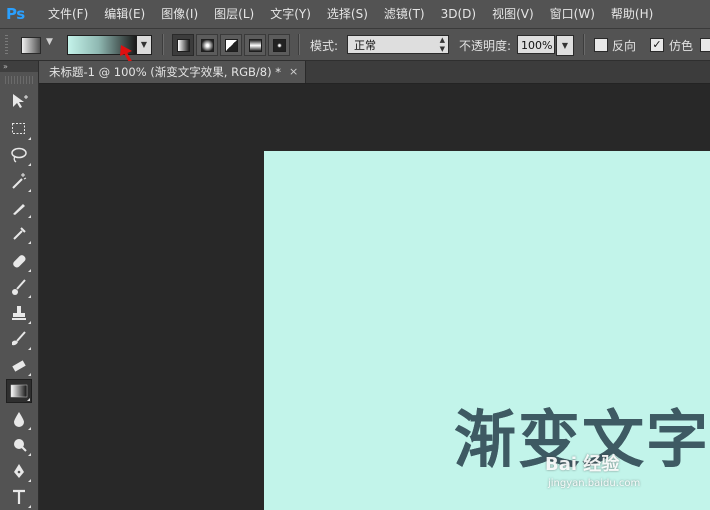 The image size is (710, 510). What do you see at coordinates (234, 14) in the screenshot?
I see `menu-layer: 图层(L)` at bounding box center [234, 14].